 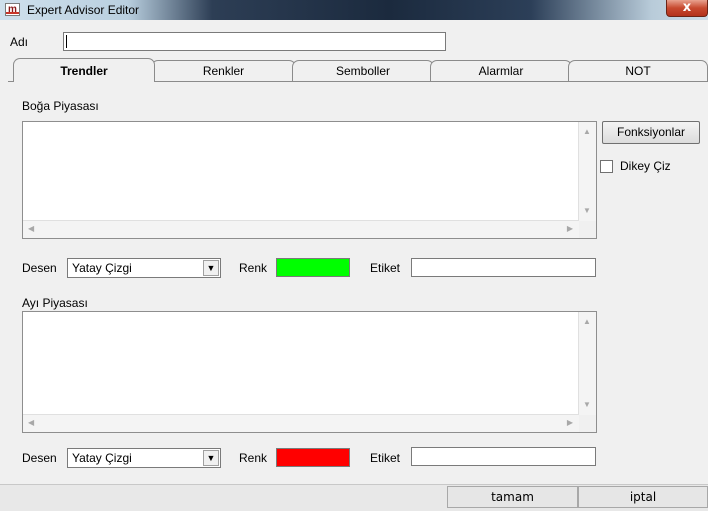 I want to click on bull-color-swatch, so click(x=313, y=267).